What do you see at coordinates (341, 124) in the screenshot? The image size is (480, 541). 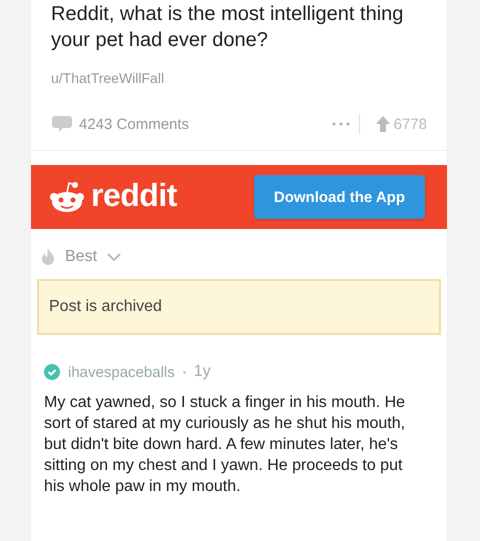 I see `more-icon` at bounding box center [341, 124].